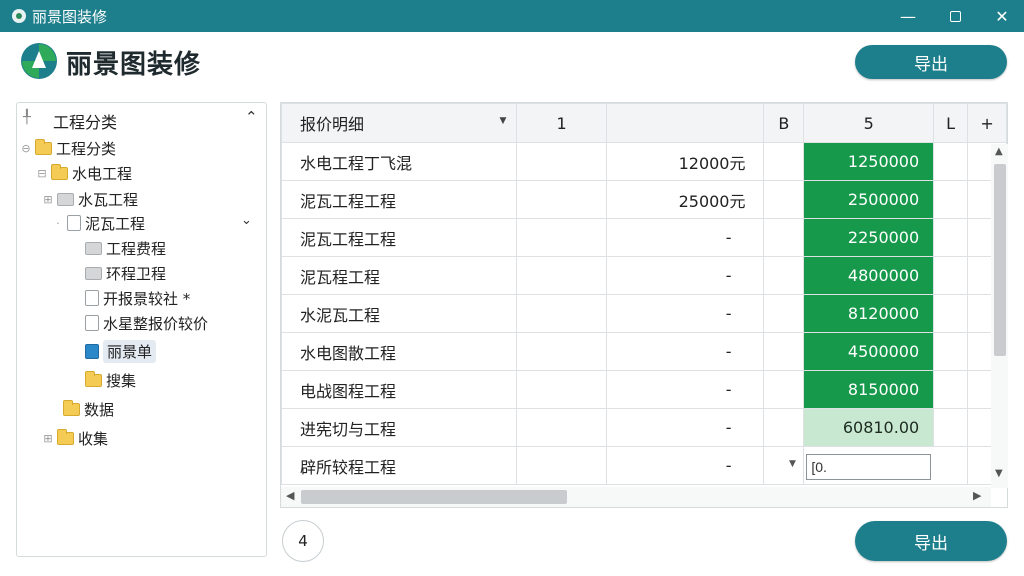 This screenshot has height=576, width=1024. I want to click on tree-node-cost: 工程费程, so click(118, 248).